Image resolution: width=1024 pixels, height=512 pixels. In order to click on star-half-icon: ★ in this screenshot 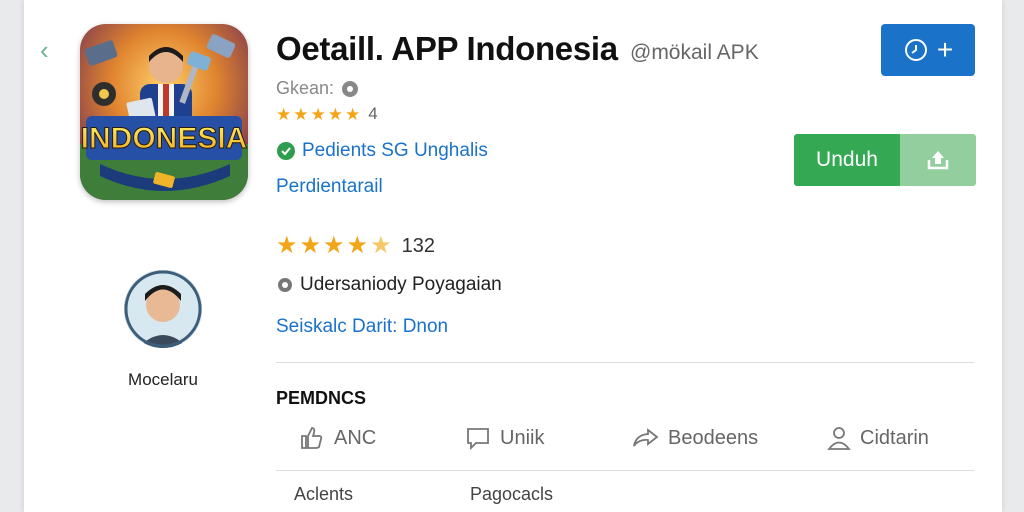, I will do `click(381, 245)`.